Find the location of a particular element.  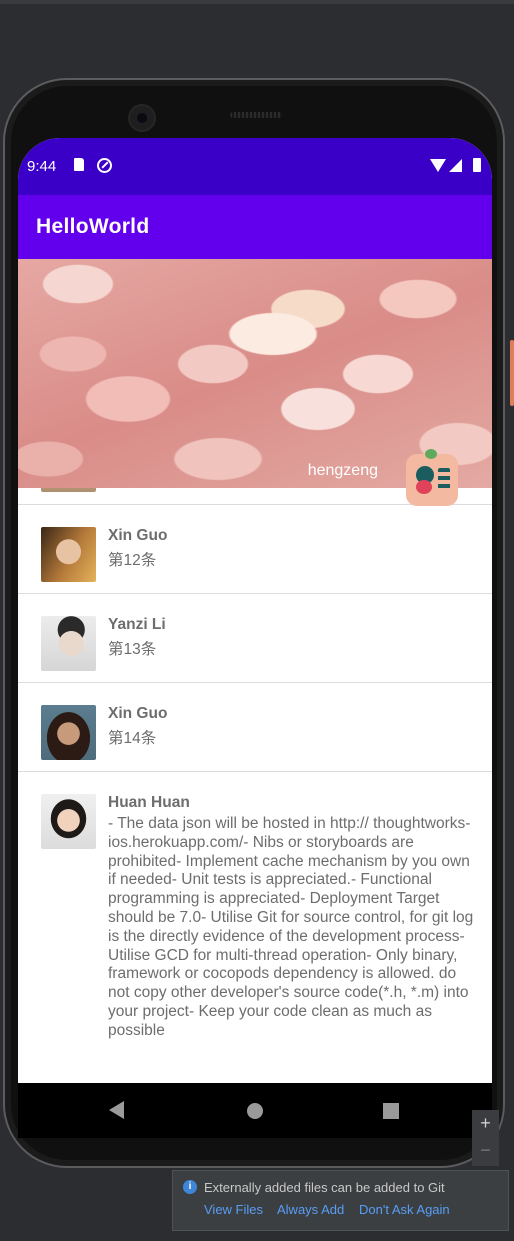

recent-apps-icon is located at coordinates (391, 1111).